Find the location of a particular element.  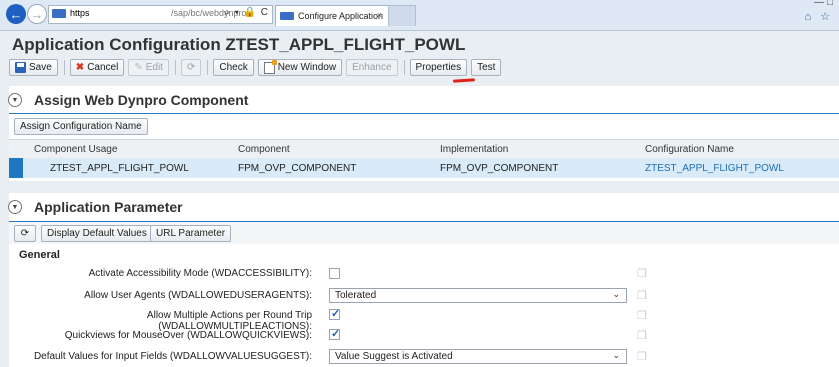

assign-configuration-name-button: Assign Configuration Name is located at coordinates (81, 126).